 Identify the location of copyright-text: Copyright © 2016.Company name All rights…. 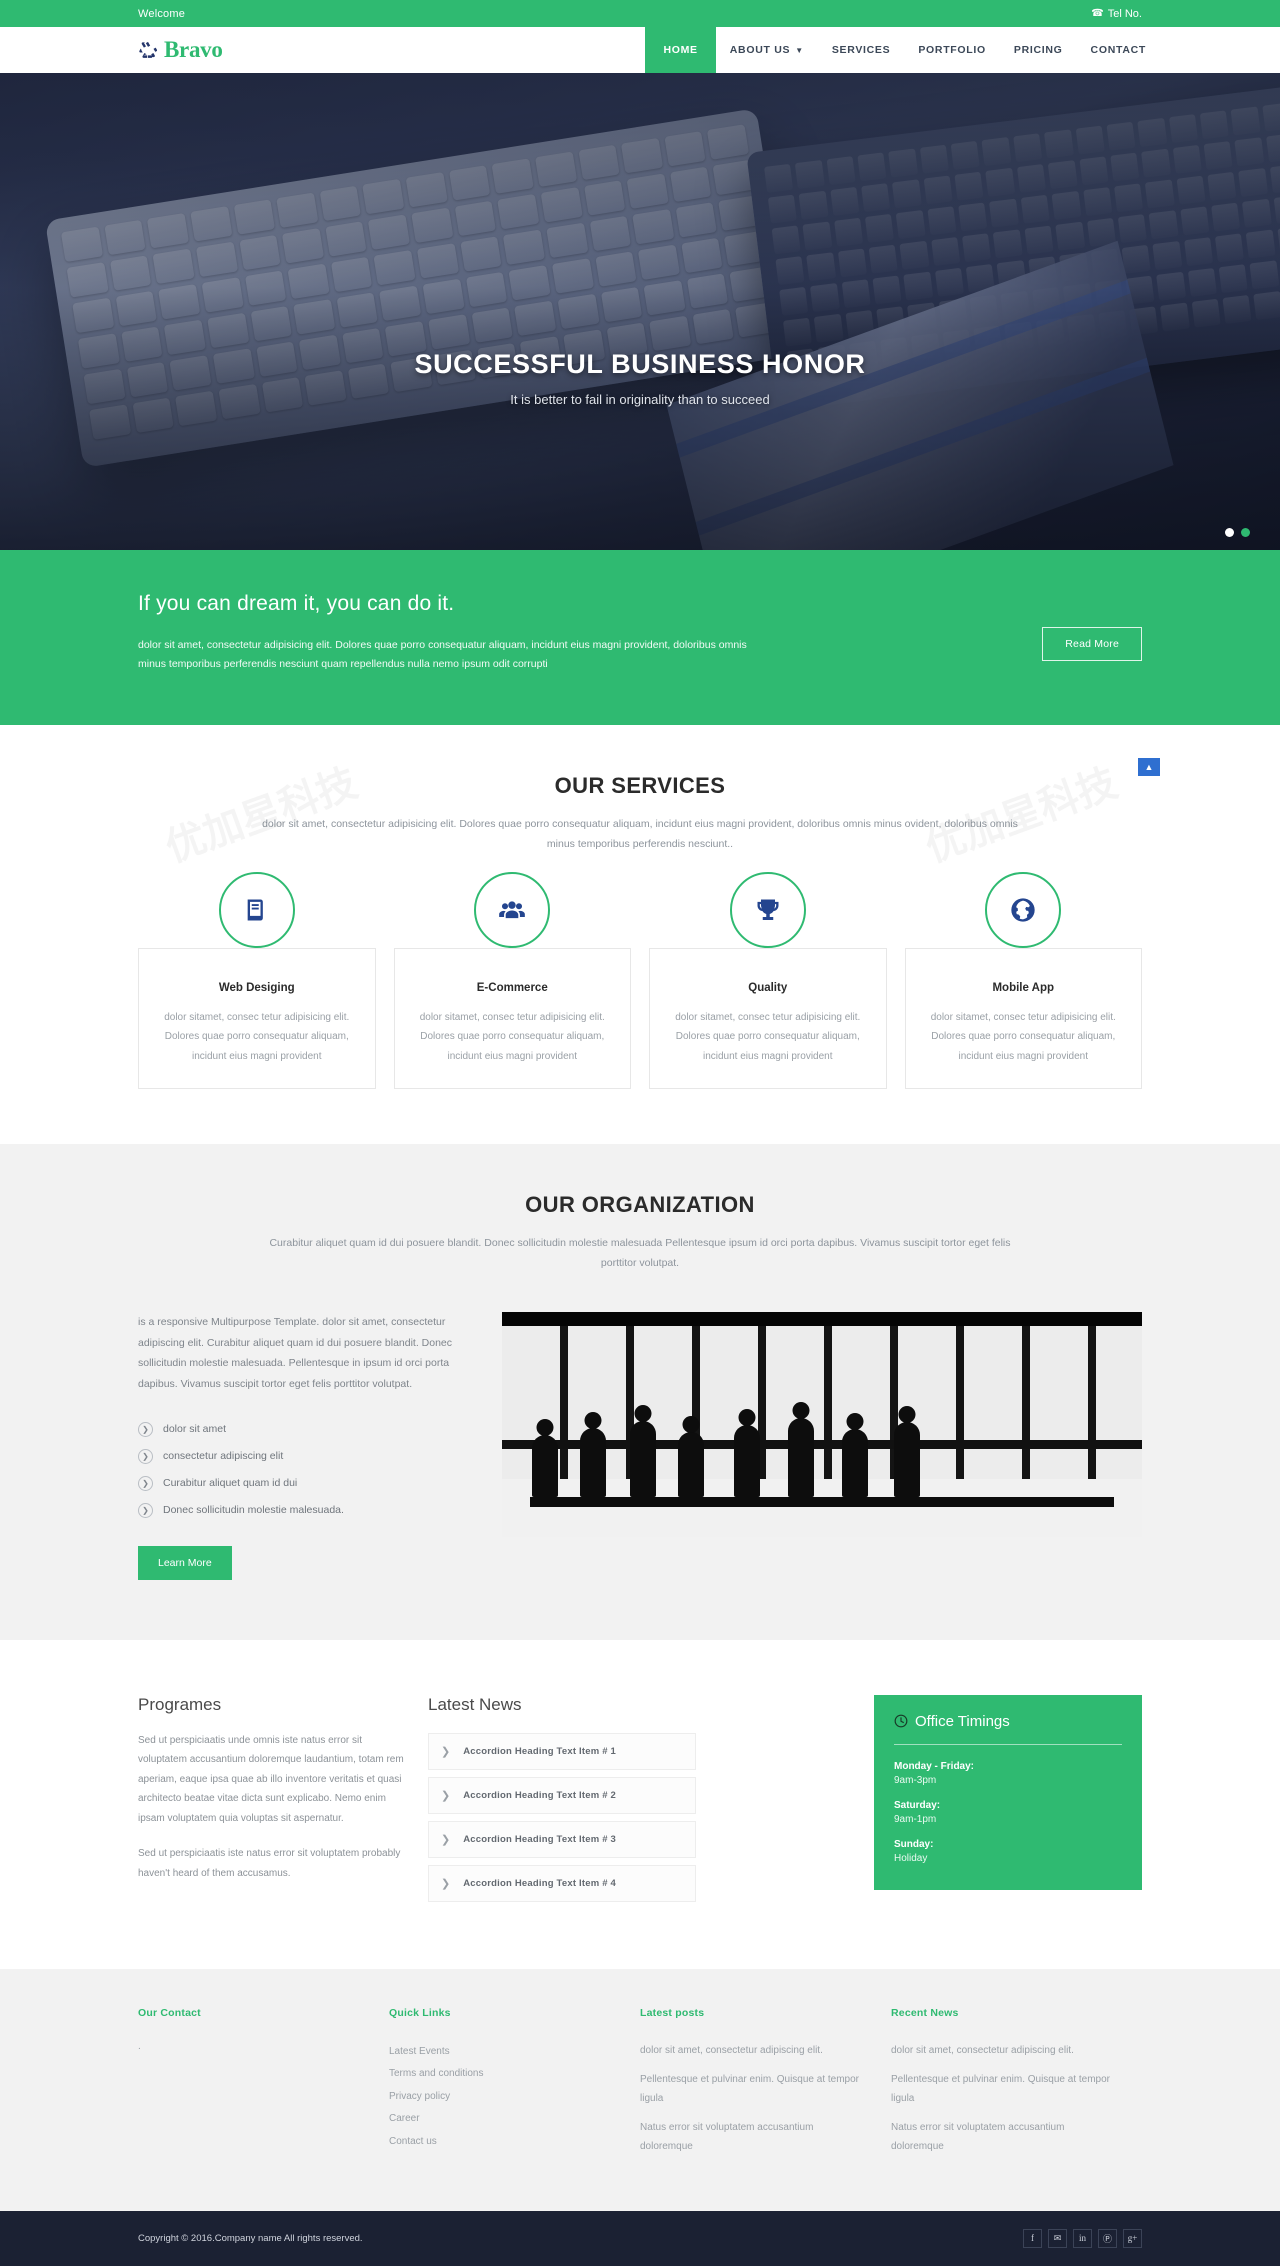
(250, 2238).